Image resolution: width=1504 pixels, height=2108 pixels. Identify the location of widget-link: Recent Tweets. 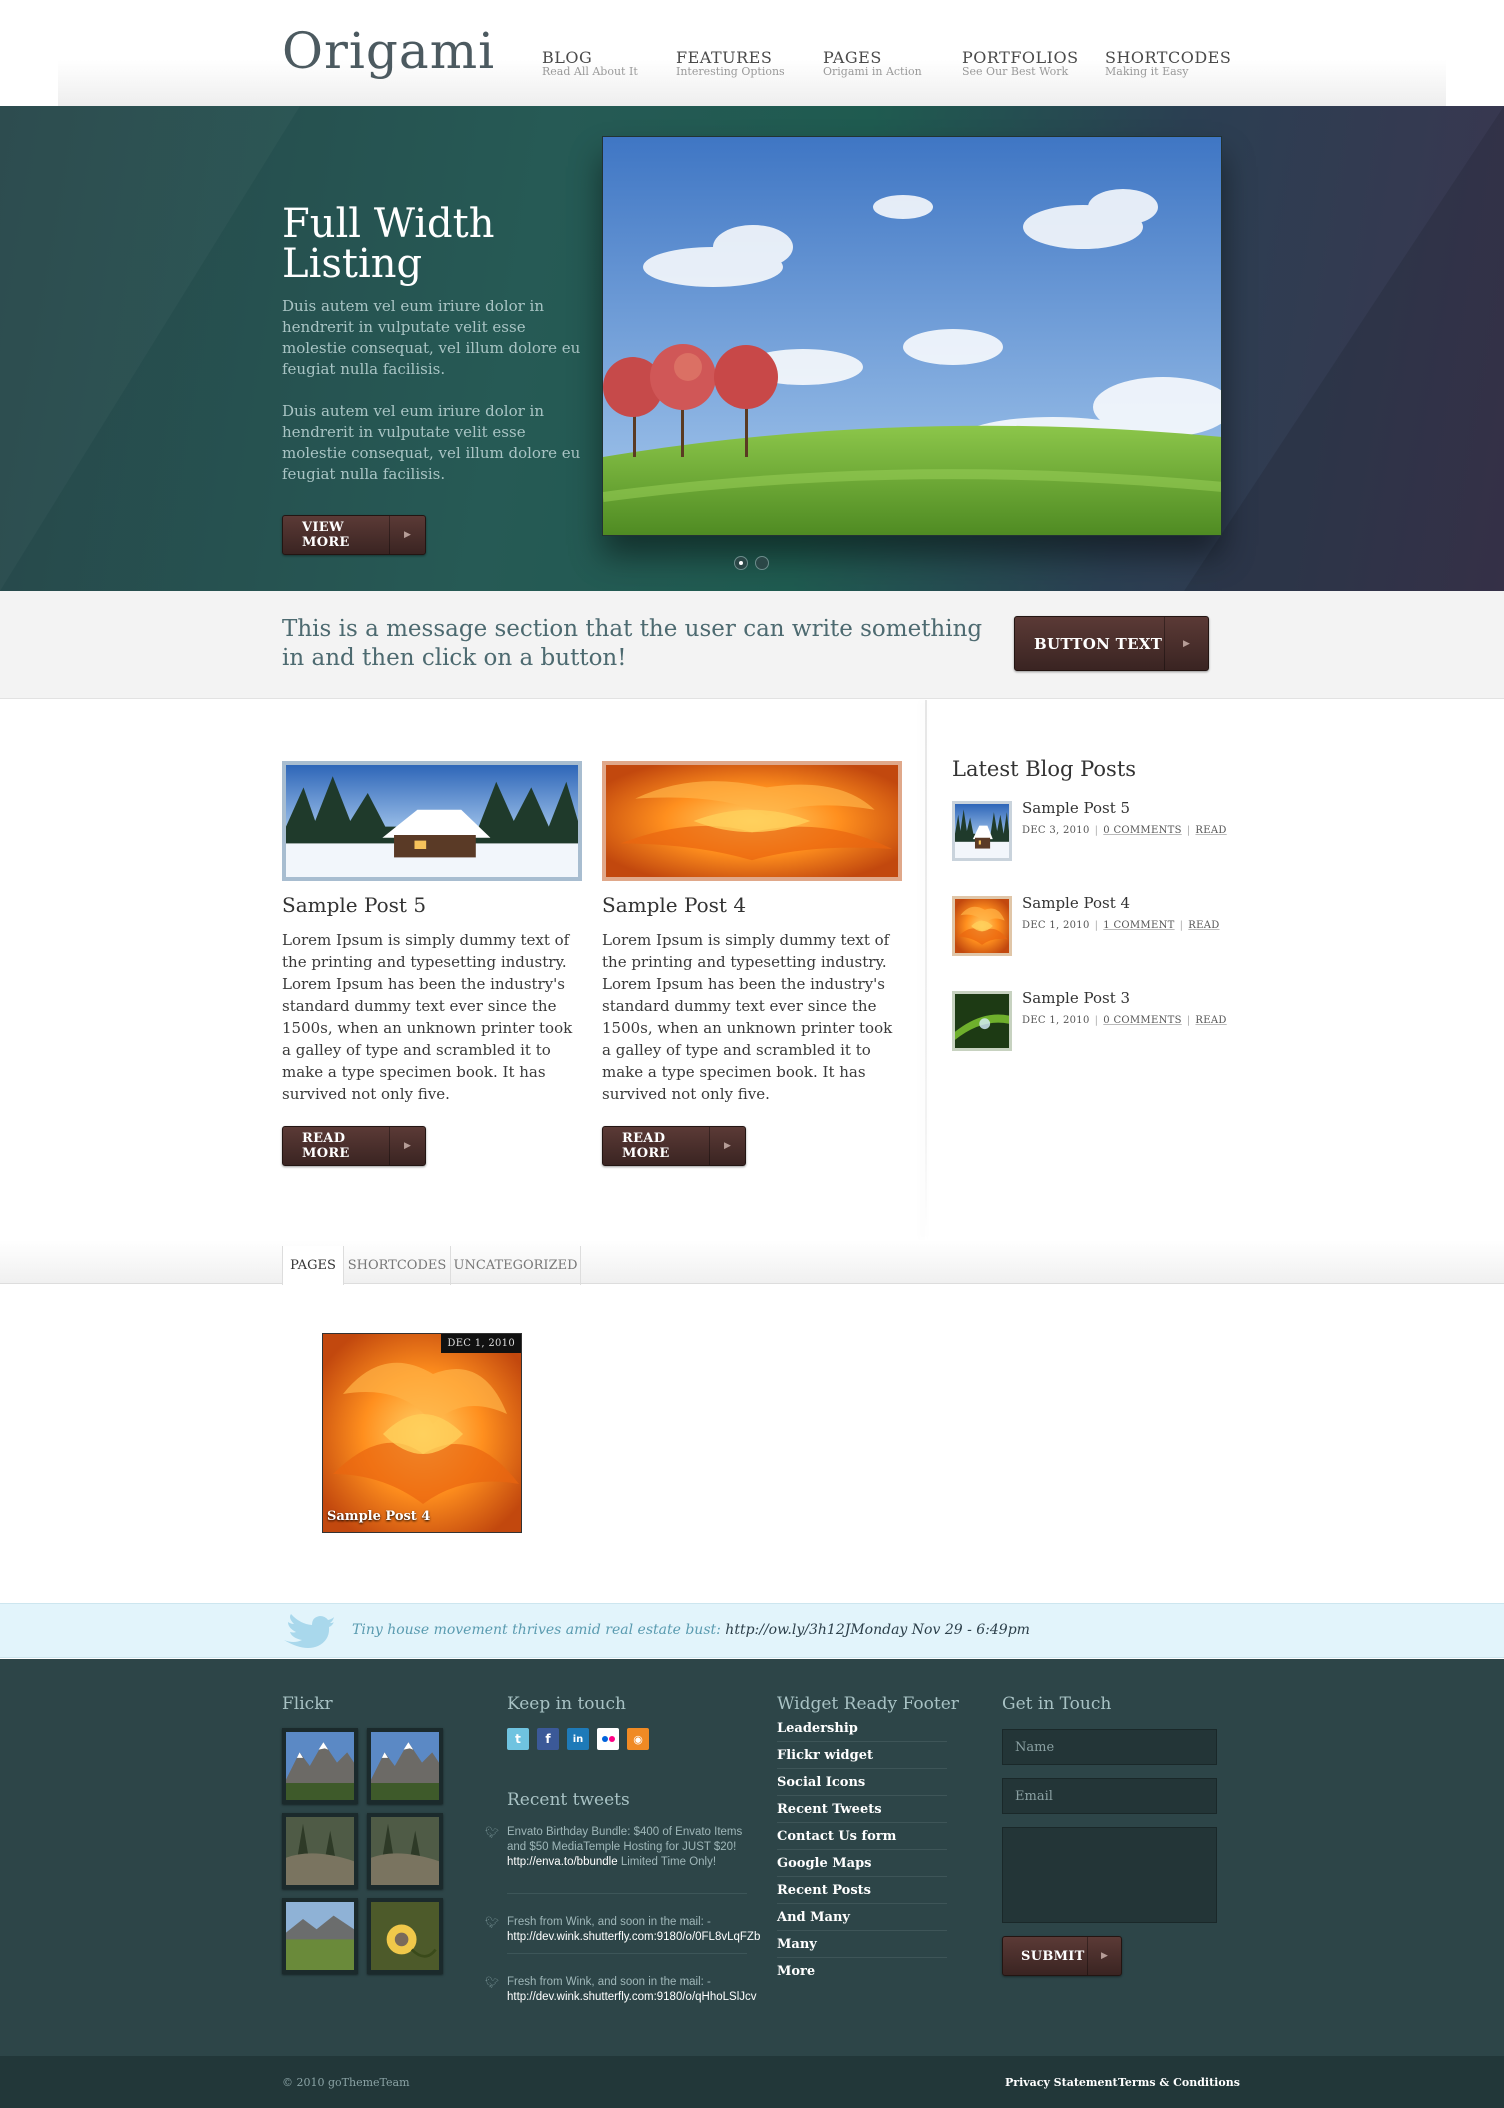
(862, 1809).